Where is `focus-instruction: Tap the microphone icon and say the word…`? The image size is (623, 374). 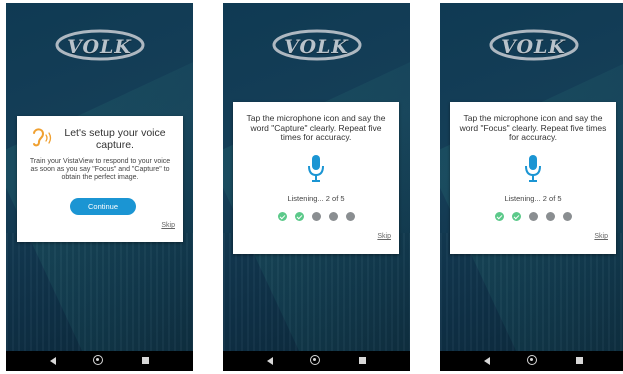 focus-instruction: Tap the microphone icon and say the word… is located at coordinates (533, 127).